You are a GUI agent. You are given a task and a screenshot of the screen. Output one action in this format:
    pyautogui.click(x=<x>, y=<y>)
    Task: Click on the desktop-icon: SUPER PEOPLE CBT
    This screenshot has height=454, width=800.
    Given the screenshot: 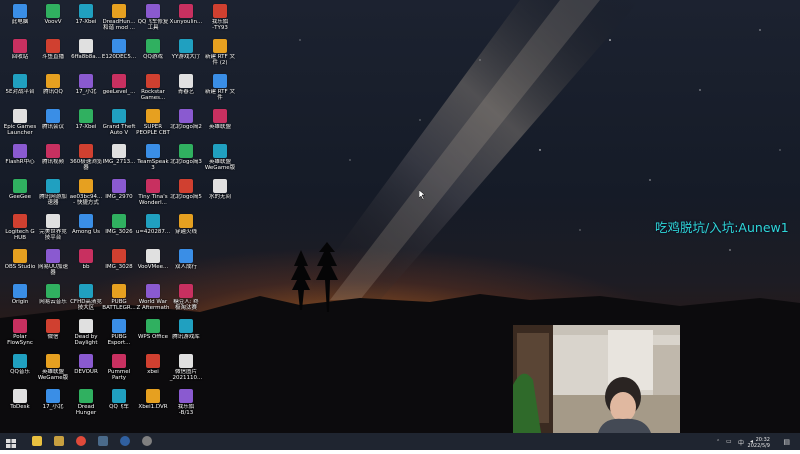 What is the action you would take?
    pyautogui.click(x=153, y=124)
    